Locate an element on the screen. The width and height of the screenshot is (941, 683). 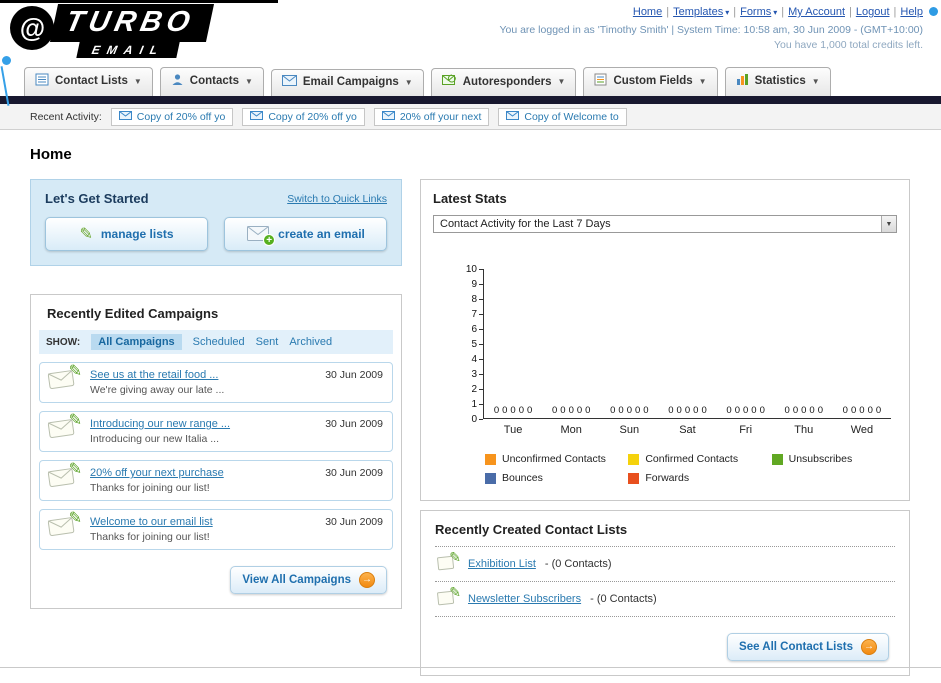
legend-item-bounces: Bounces is located at coordinates (556, 478).